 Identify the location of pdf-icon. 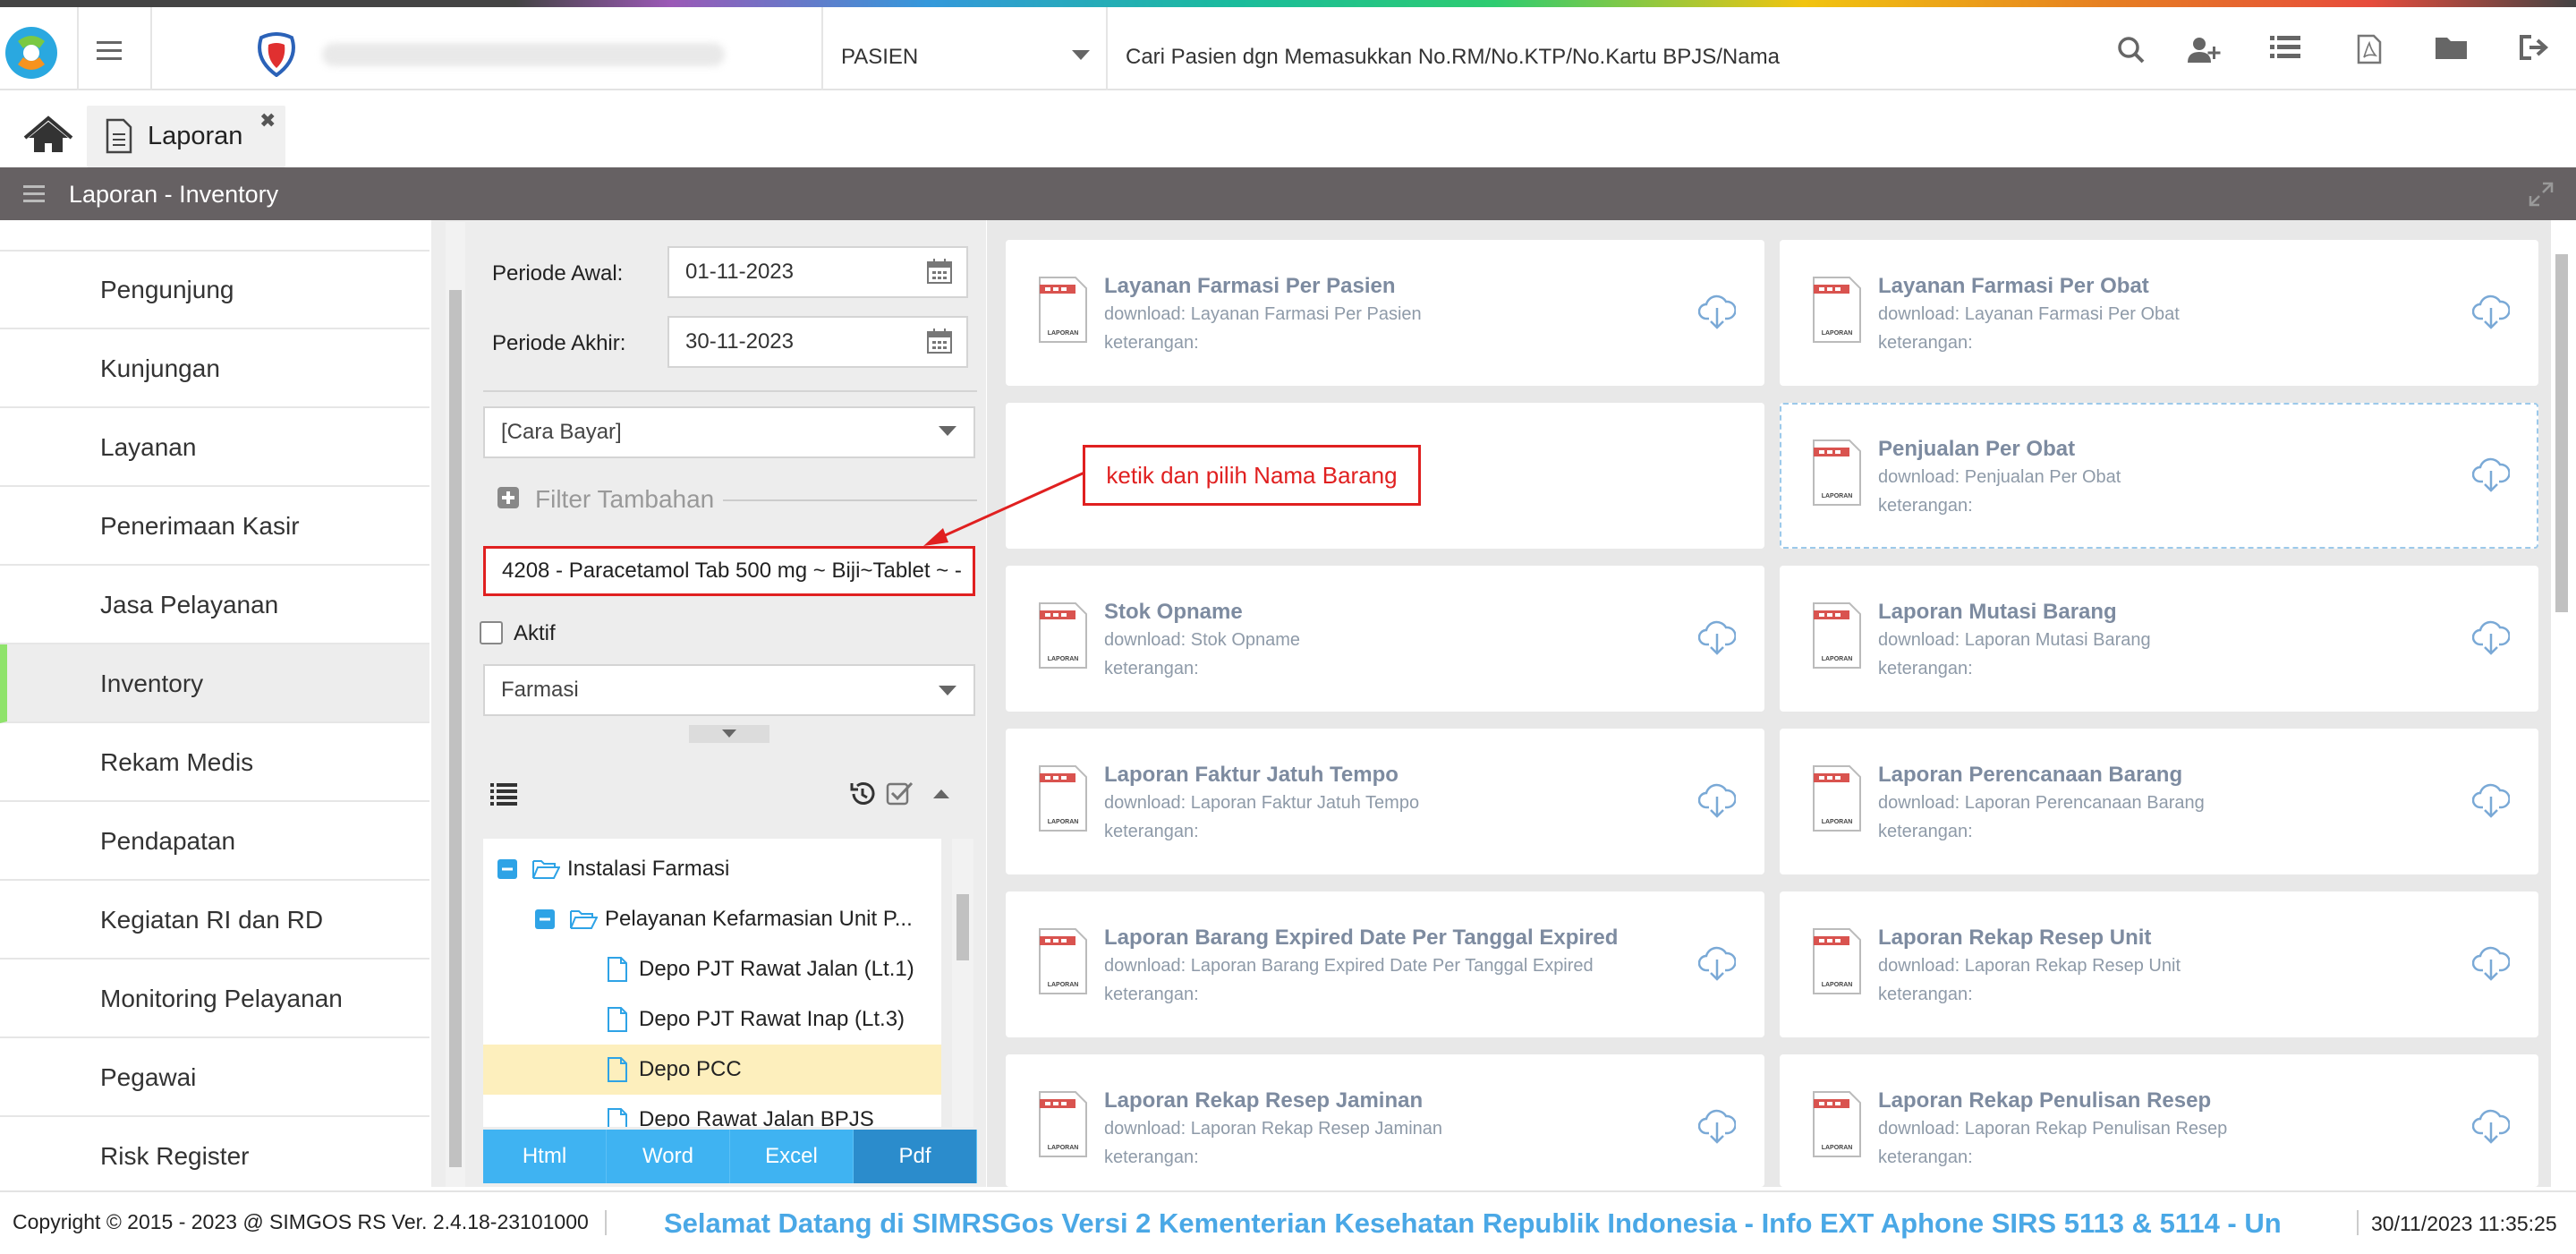
(2373, 50).